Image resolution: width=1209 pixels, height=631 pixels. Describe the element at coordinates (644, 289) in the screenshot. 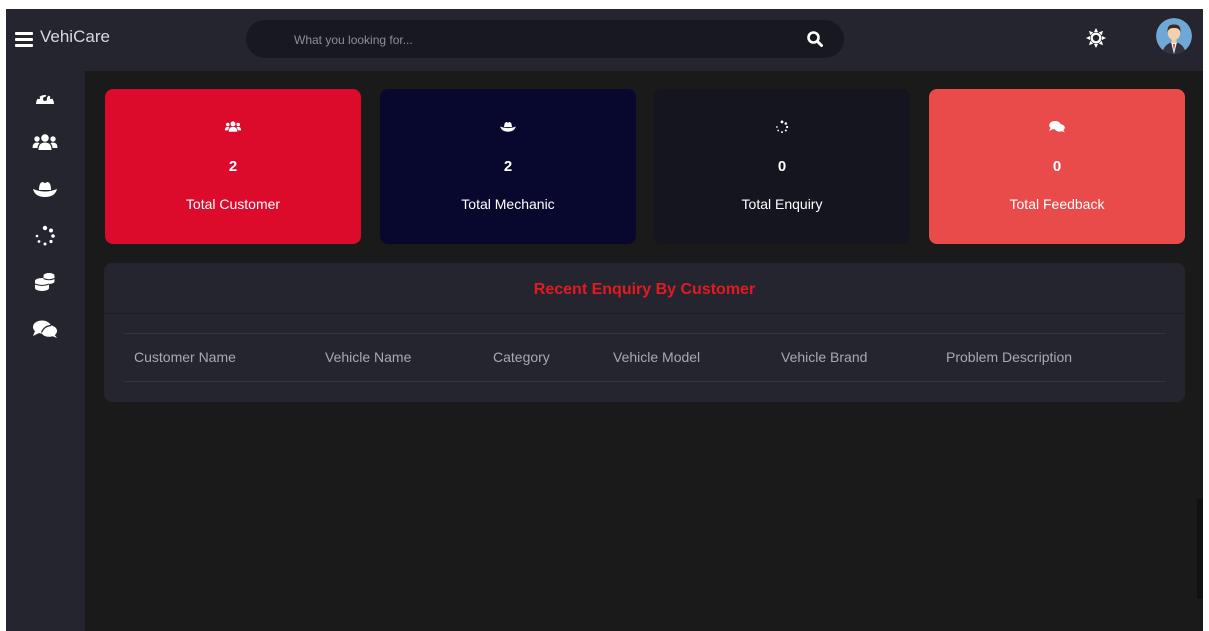

I see `recent-enquiry-title: Recent Enquiry By Customer` at that location.